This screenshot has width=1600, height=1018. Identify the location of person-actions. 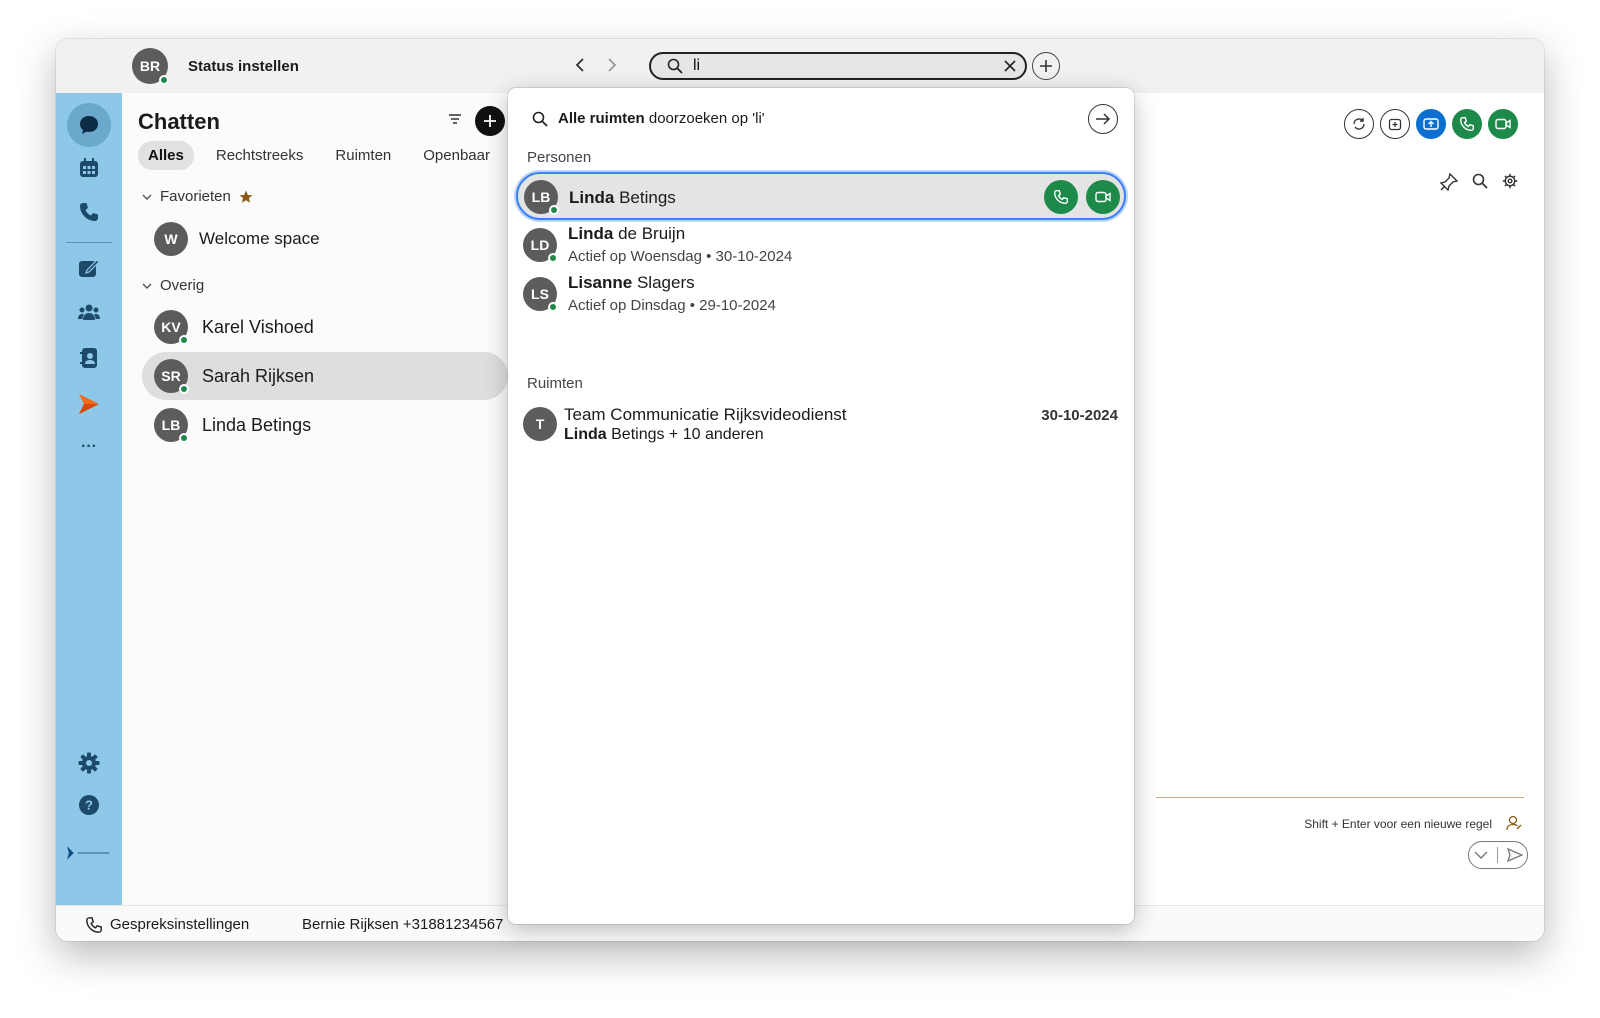
(1082, 197).